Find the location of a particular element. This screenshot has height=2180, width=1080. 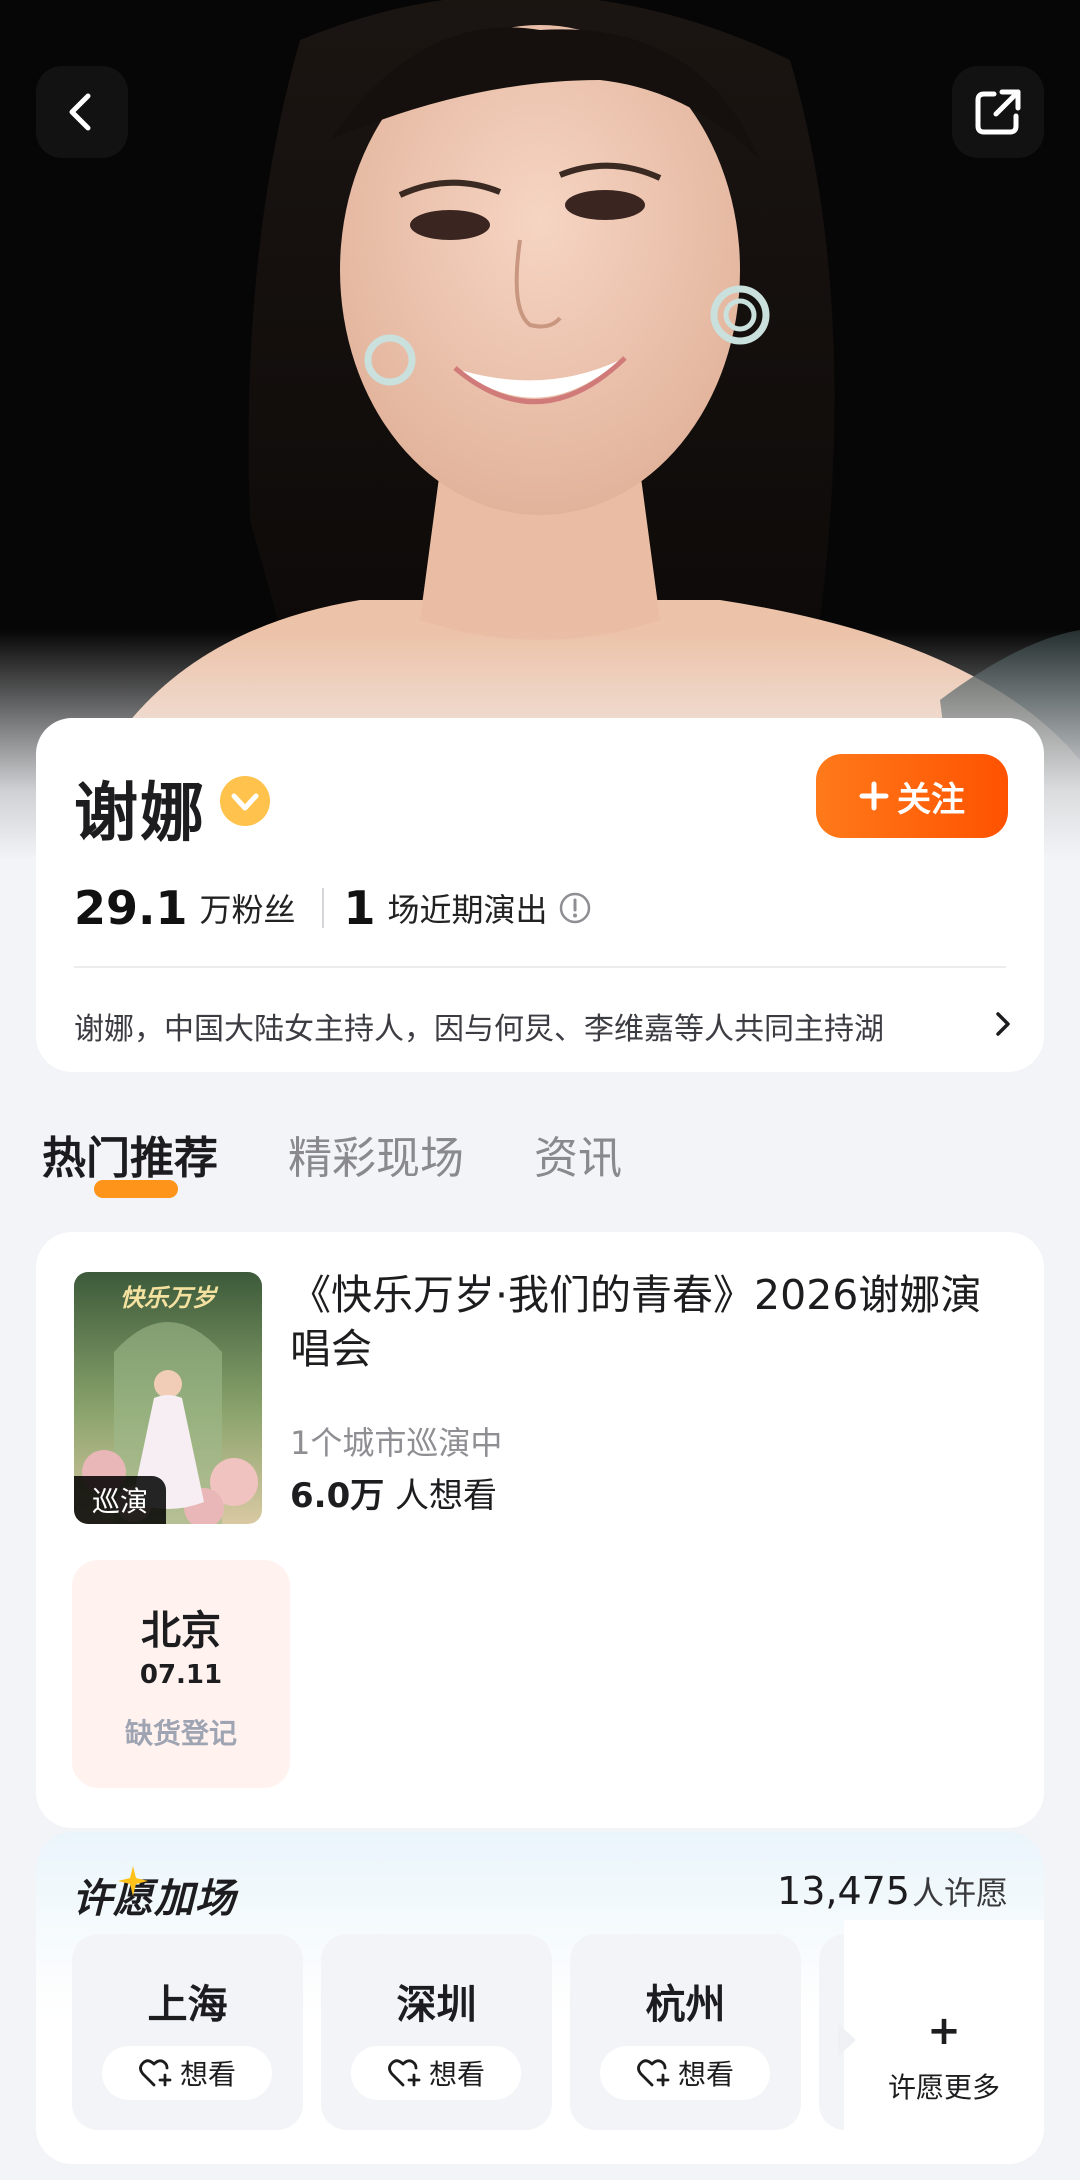

content-tabs: 热门推荐 精彩现场 资讯 is located at coordinates (332, 1167).